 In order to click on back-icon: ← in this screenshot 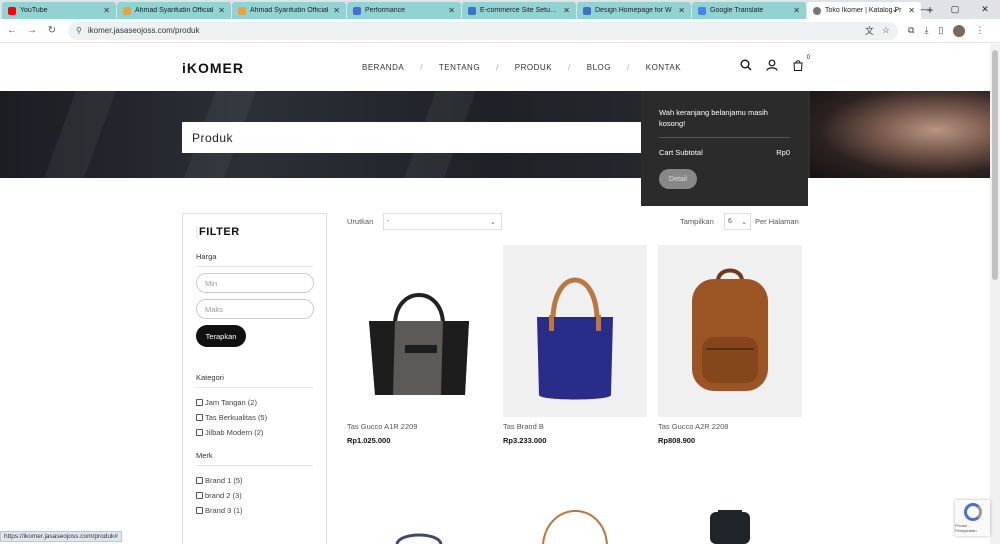, I will do `click(12, 30)`.